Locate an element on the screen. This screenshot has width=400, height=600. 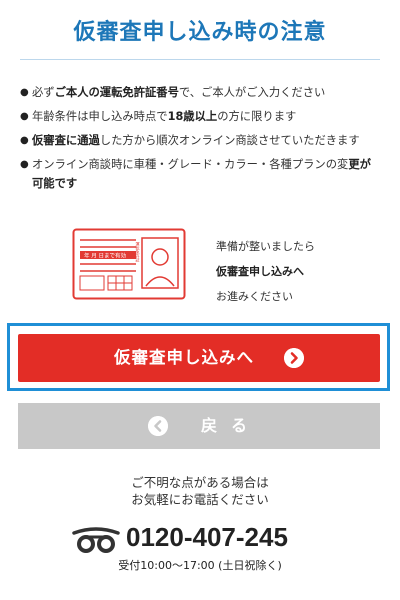
phone-number: 0120-407-245 is located at coordinates (207, 537).